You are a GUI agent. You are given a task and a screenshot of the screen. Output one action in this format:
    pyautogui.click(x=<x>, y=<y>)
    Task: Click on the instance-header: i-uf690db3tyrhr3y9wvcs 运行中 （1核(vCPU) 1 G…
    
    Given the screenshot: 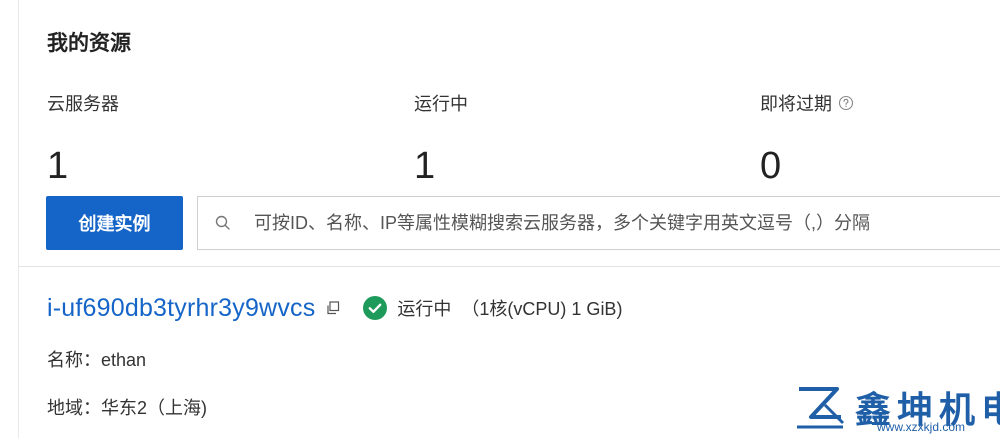 What is the action you would take?
    pyautogui.click(x=334, y=308)
    